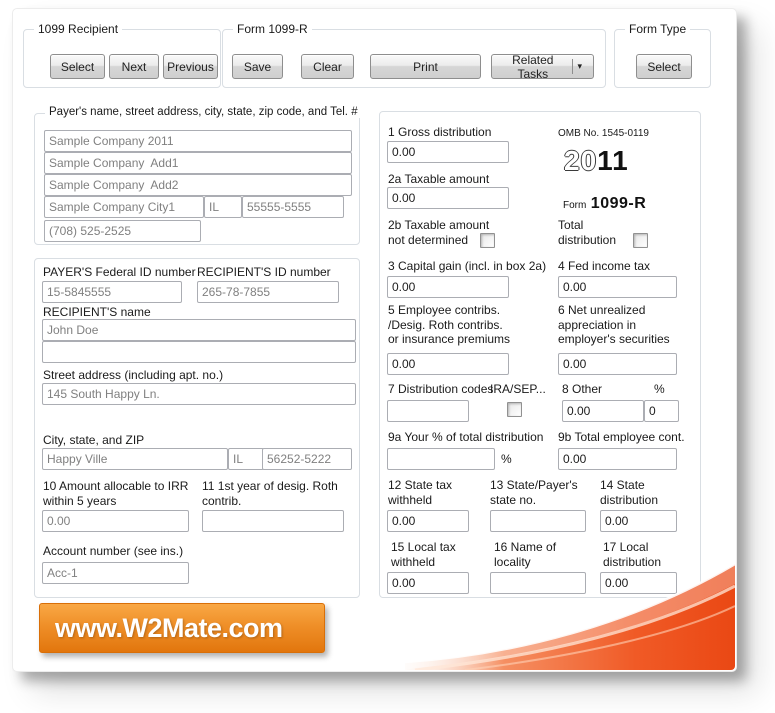 This screenshot has width=775, height=713. What do you see at coordinates (613, 160) in the screenshot?
I see `tax-year-solid: 11` at bounding box center [613, 160].